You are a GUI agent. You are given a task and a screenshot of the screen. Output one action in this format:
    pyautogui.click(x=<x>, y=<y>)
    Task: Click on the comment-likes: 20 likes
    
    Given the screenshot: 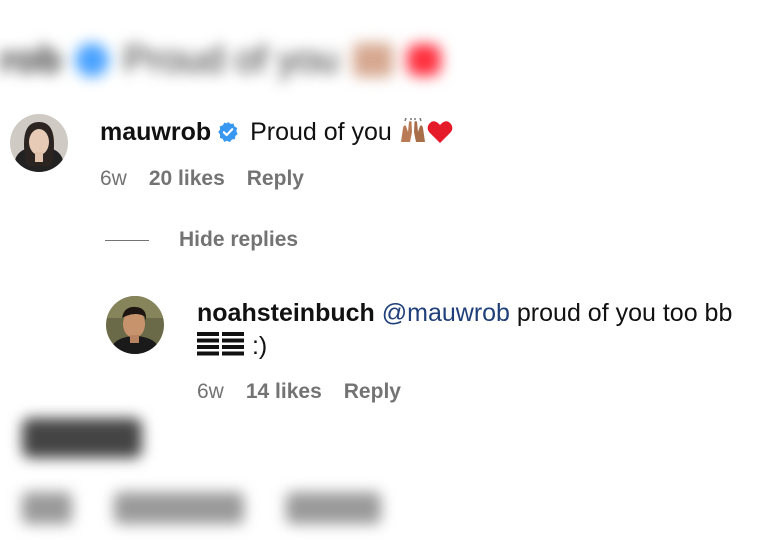 What is the action you would take?
    pyautogui.click(x=187, y=179)
    